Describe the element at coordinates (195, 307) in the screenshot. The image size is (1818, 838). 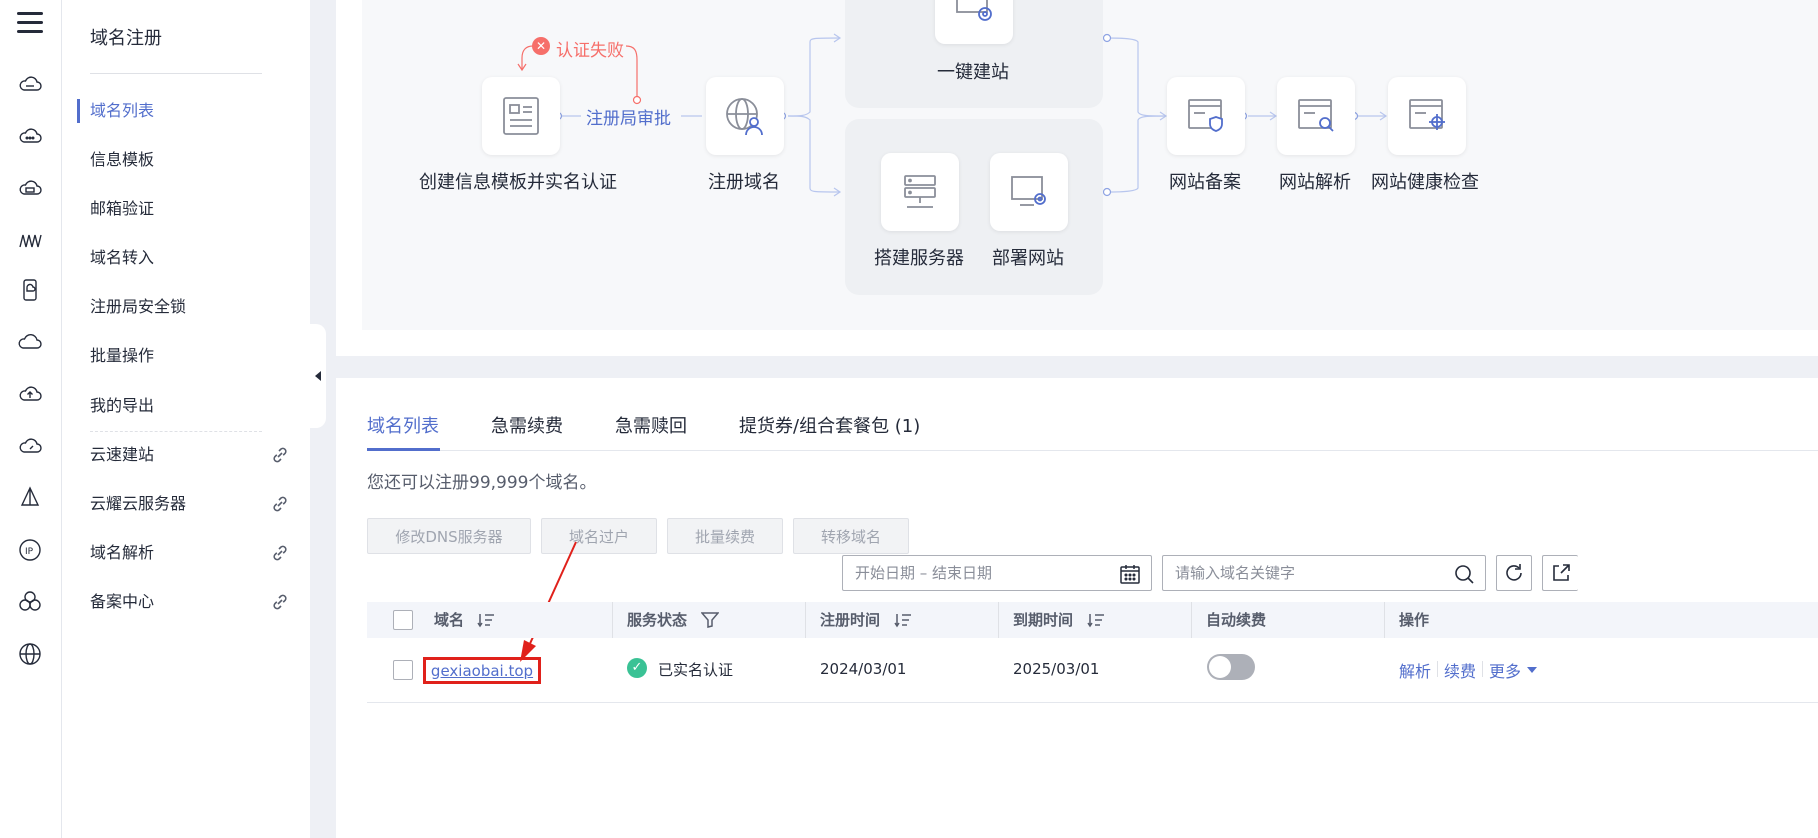
I see `menu-item-registry-lock: 注册局安全锁` at that location.